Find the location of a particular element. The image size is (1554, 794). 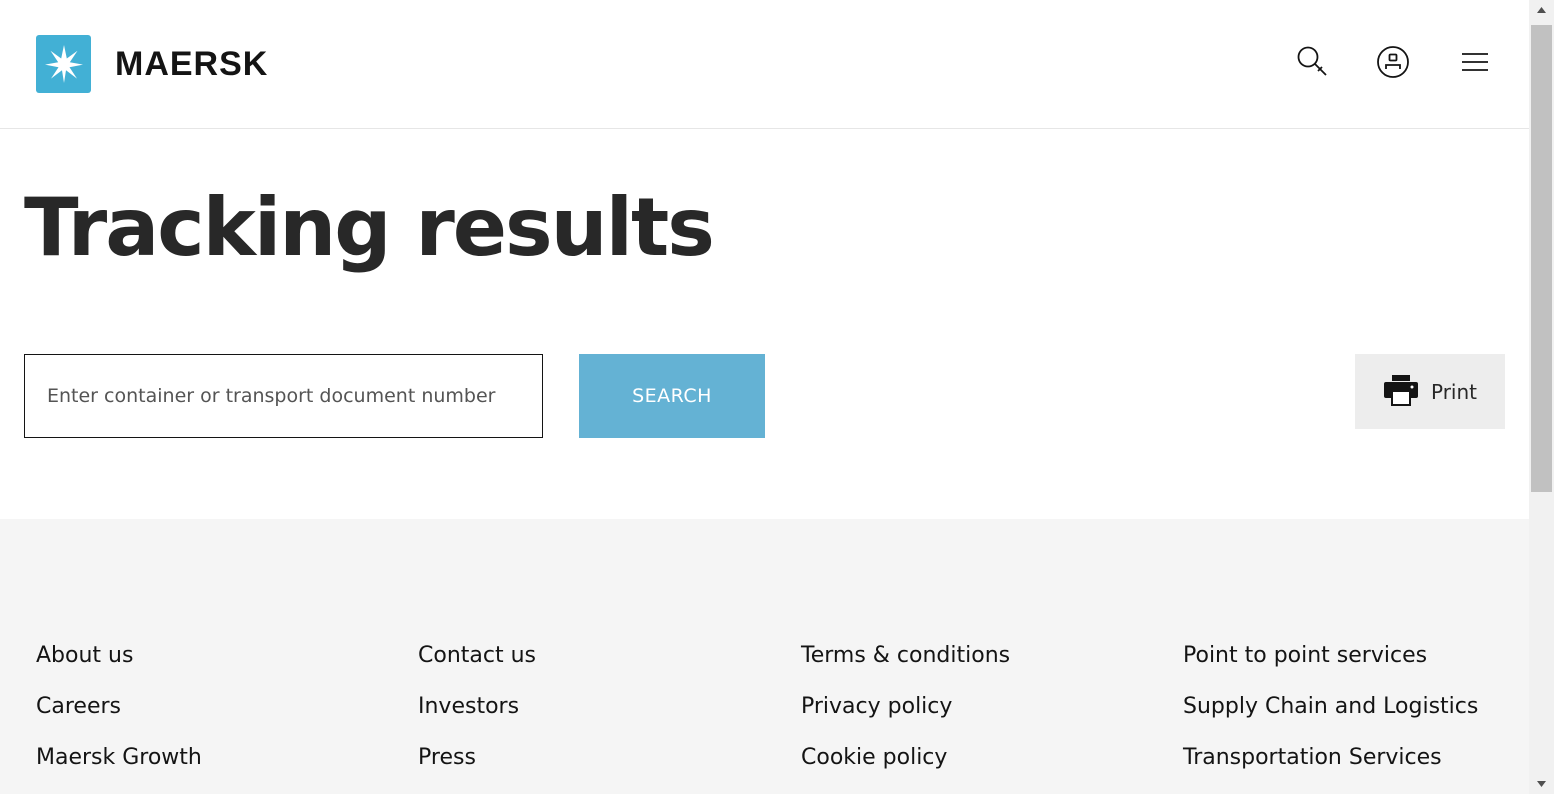

menu-icon is located at coordinates (1475, 62).